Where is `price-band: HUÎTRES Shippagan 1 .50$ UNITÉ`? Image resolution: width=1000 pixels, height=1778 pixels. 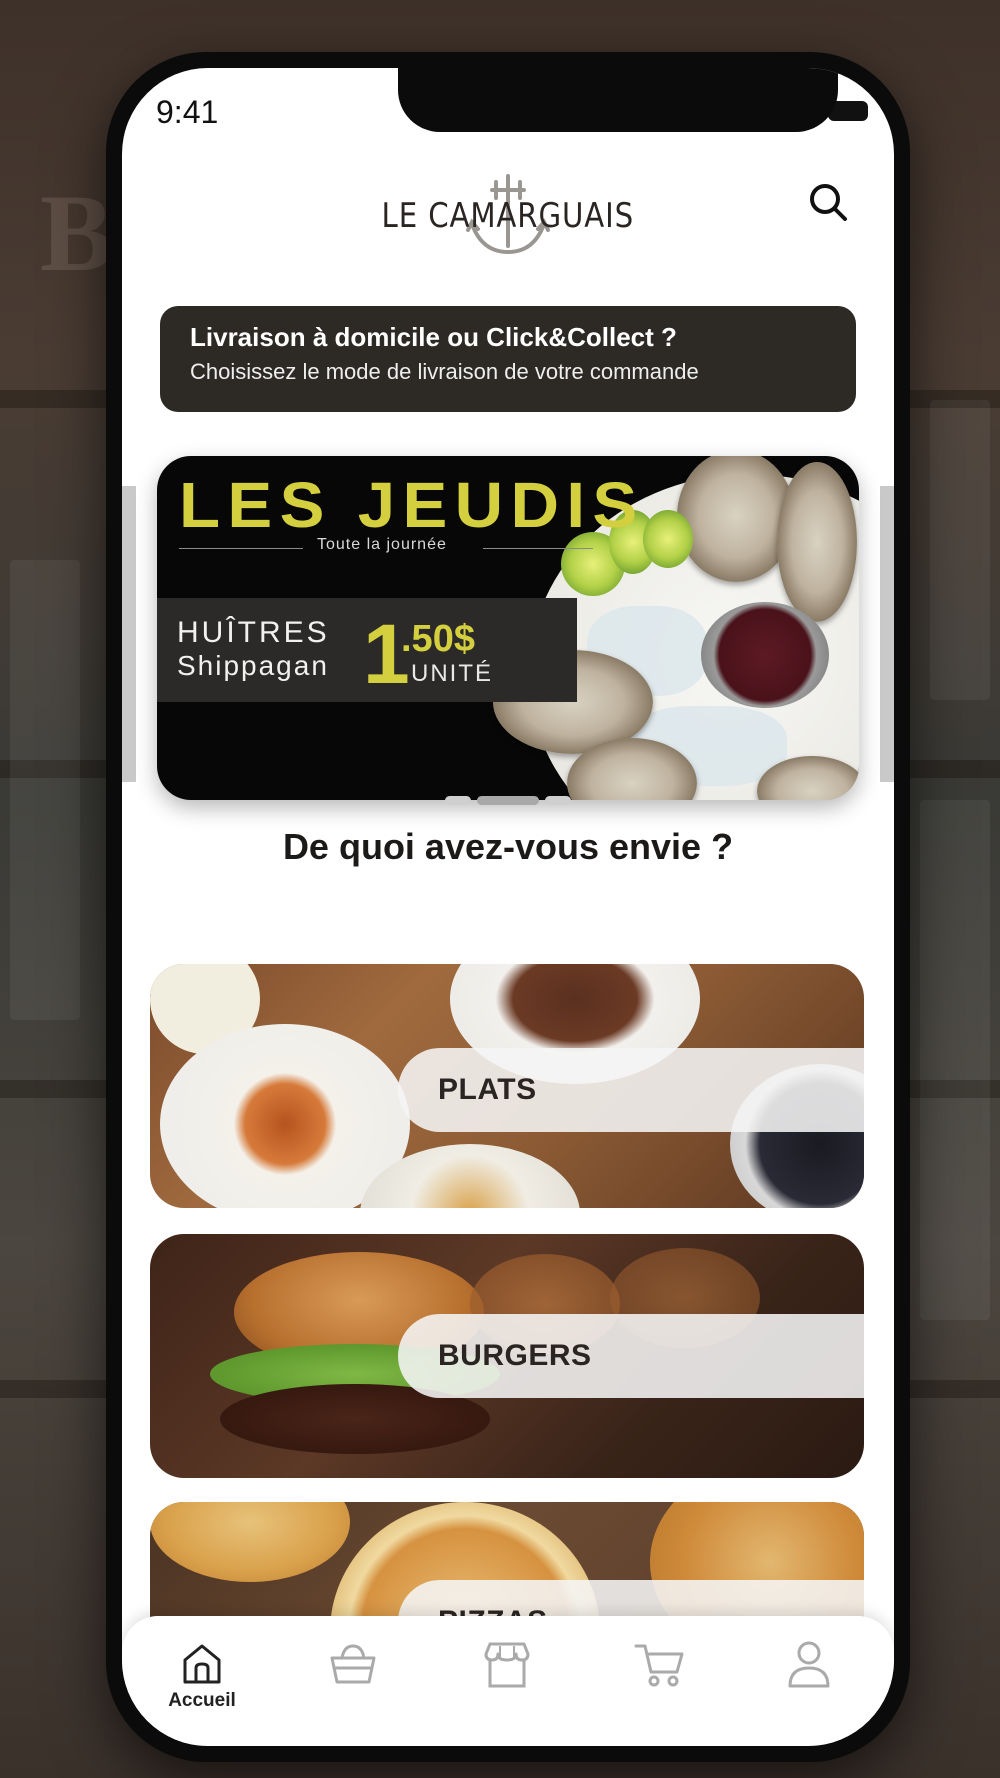 price-band: HUÎTRES Shippagan 1 .50$ UNITÉ is located at coordinates (367, 650).